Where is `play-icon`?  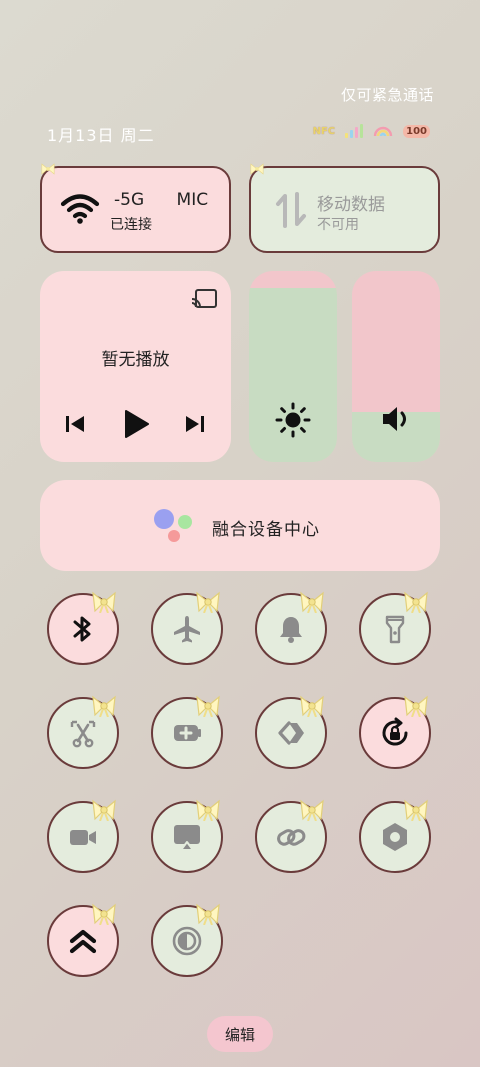 play-icon is located at coordinates (136, 424).